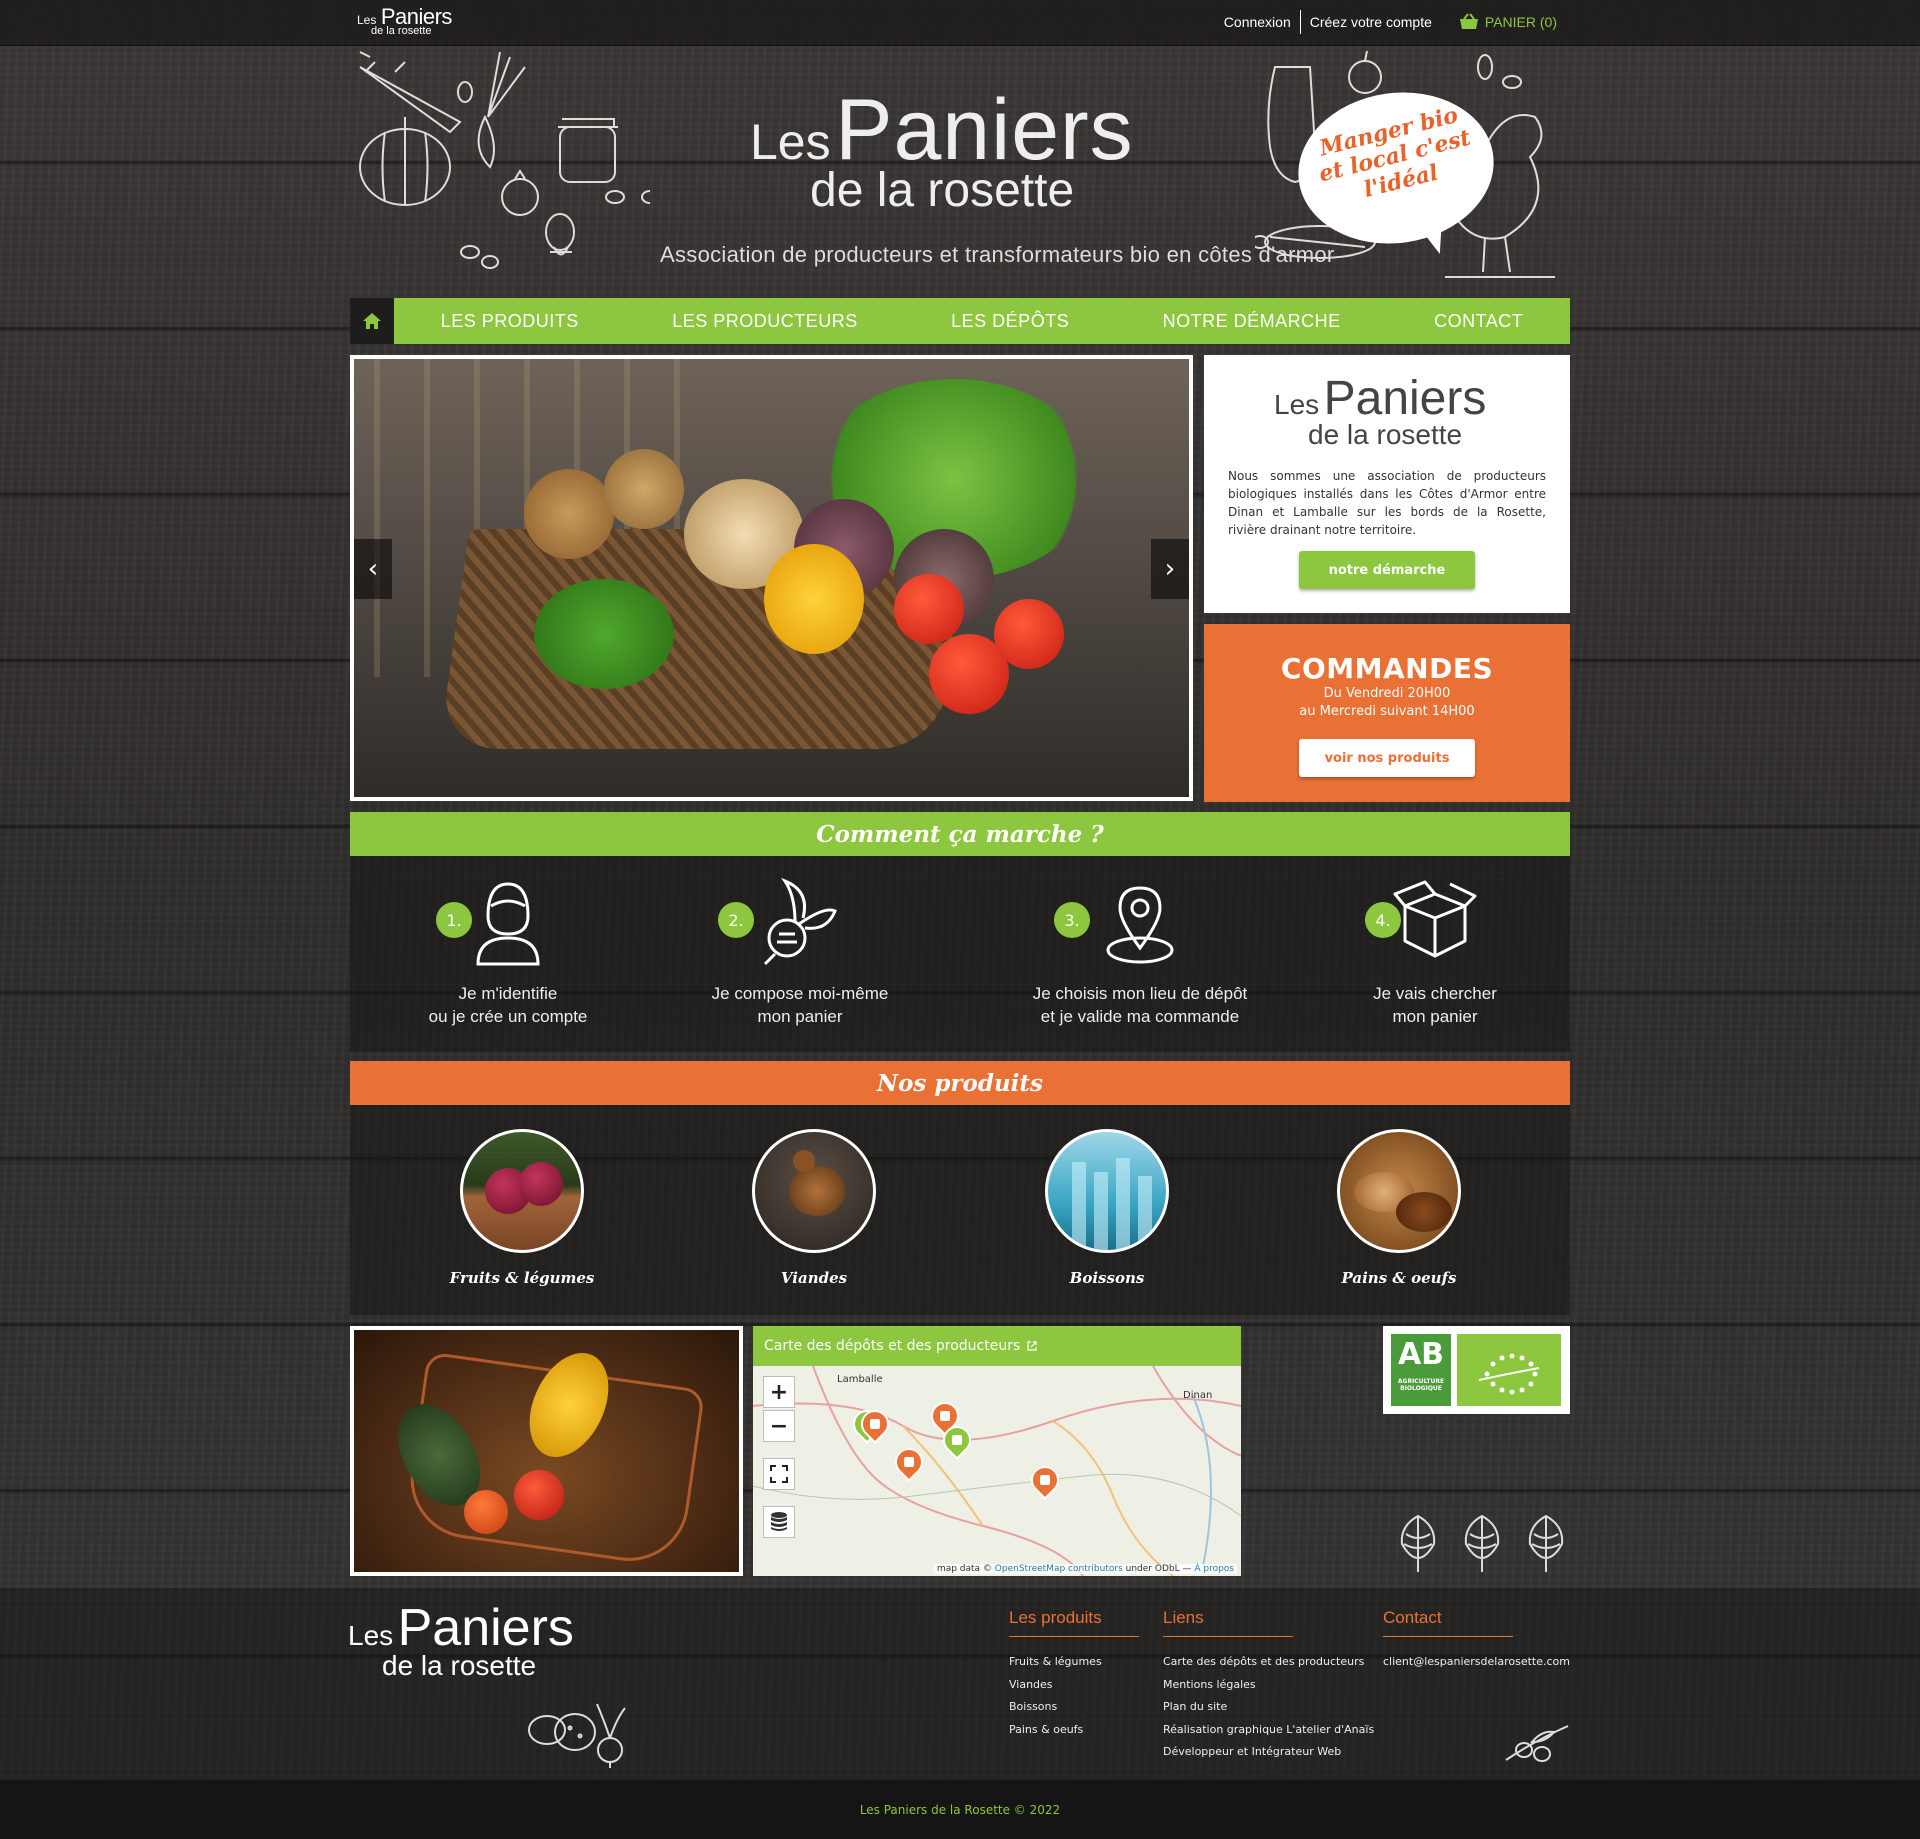 The image size is (1920, 1839). I want to click on footer-link: Réalisation graphique L'atelier d'Anaïs, so click(1268, 1730).